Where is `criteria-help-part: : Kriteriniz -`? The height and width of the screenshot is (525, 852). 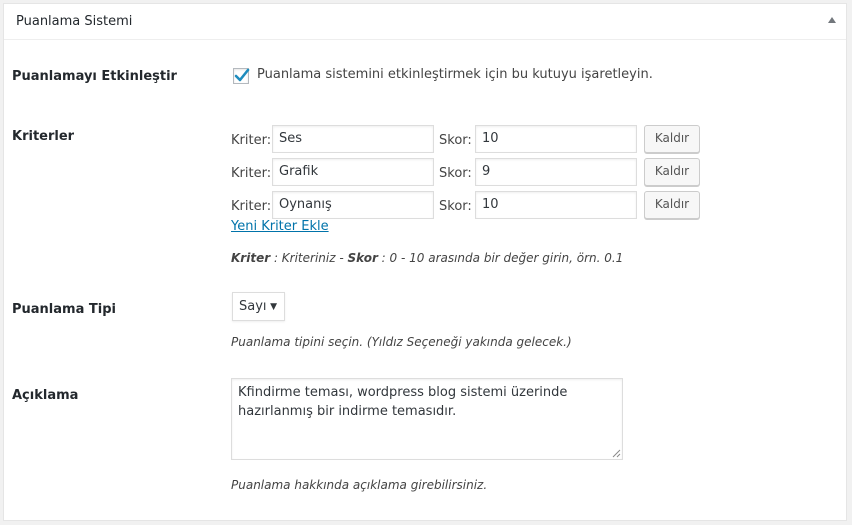
criteria-help-part: : Kriteriniz - is located at coordinates (309, 258).